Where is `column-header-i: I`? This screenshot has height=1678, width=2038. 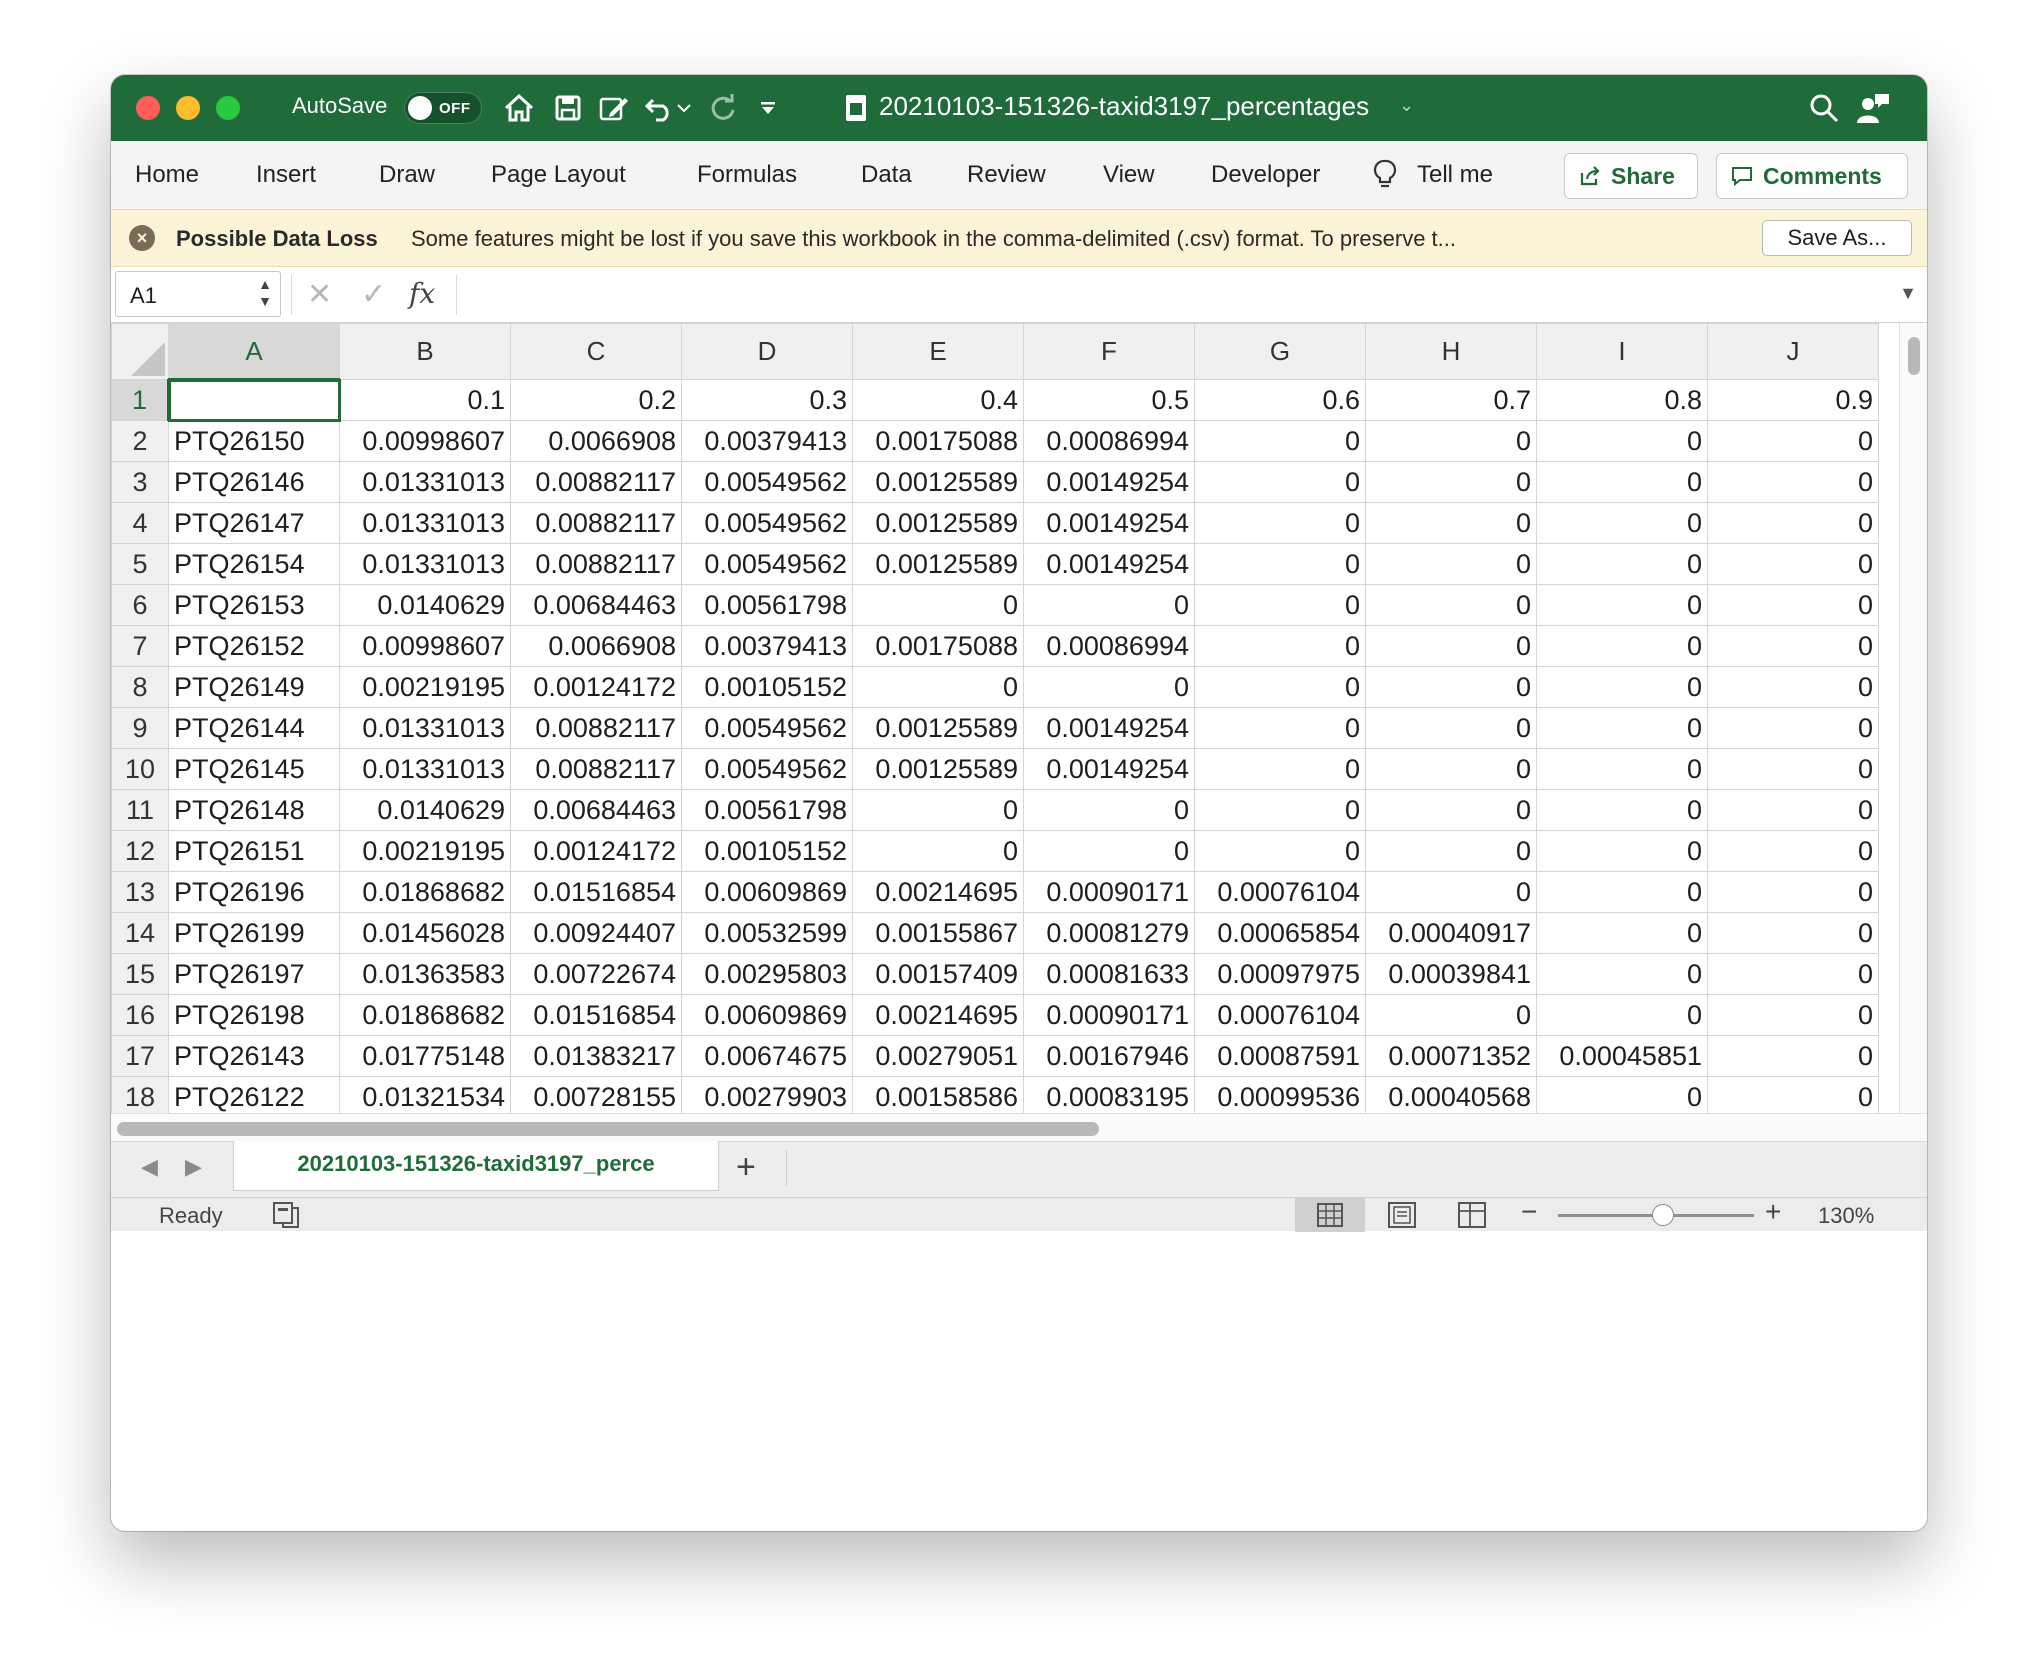
column-header-i: I is located at coordinates (1622, 351).